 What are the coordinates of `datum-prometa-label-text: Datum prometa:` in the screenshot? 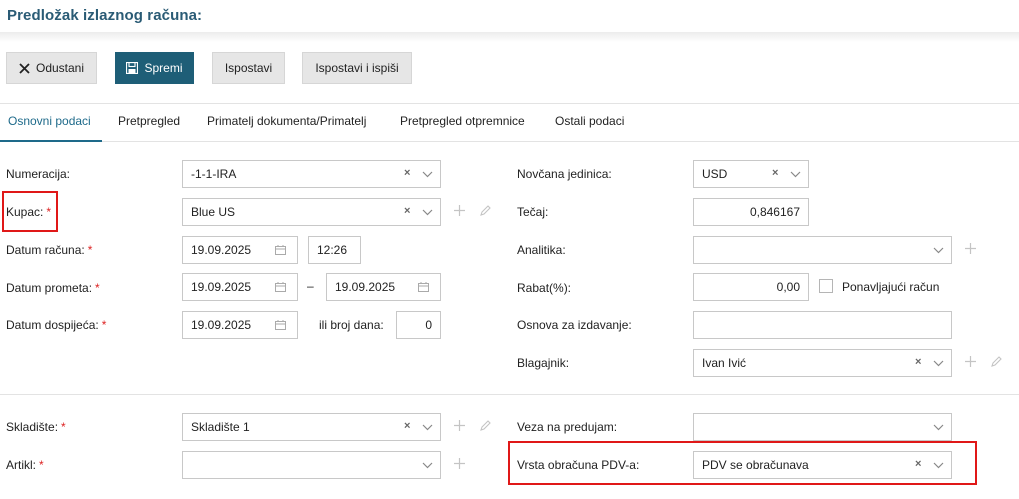 It's located at (49, 288).